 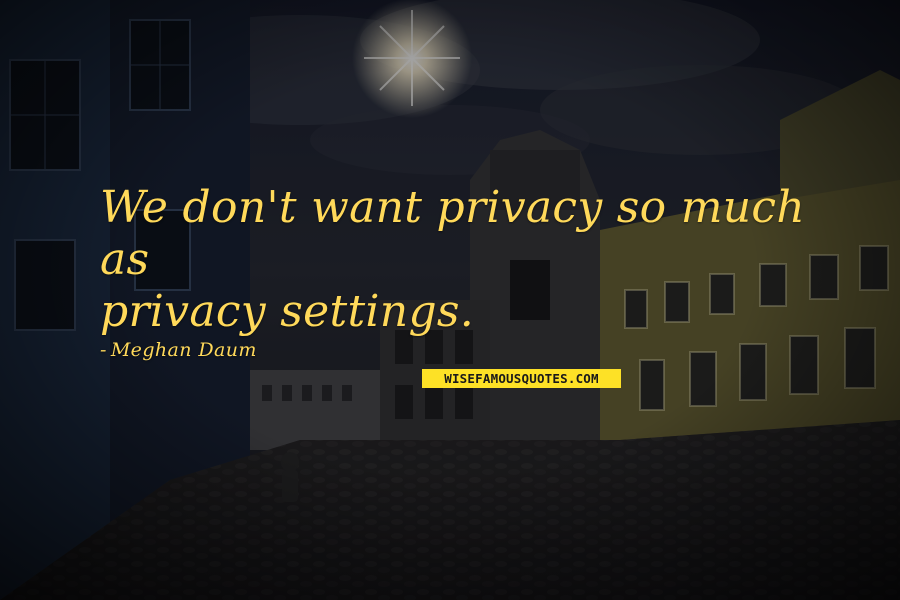 What do you see at coordinates (103, 350) in the screenshot?
I see `author-dash: -` at bounding box center [103, 350].